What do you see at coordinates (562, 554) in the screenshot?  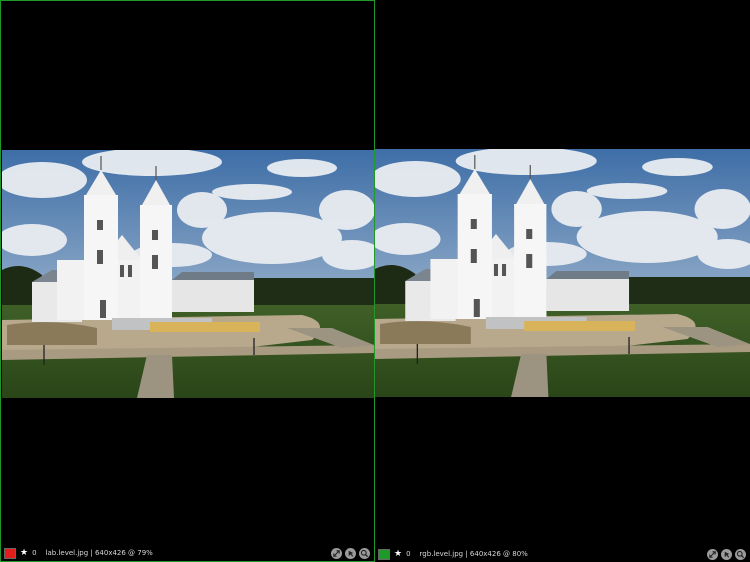 I see `status-bar: ★ 0 rgb.level.jpg | 640x426 @ 80%` at bounding box center [562, 554].